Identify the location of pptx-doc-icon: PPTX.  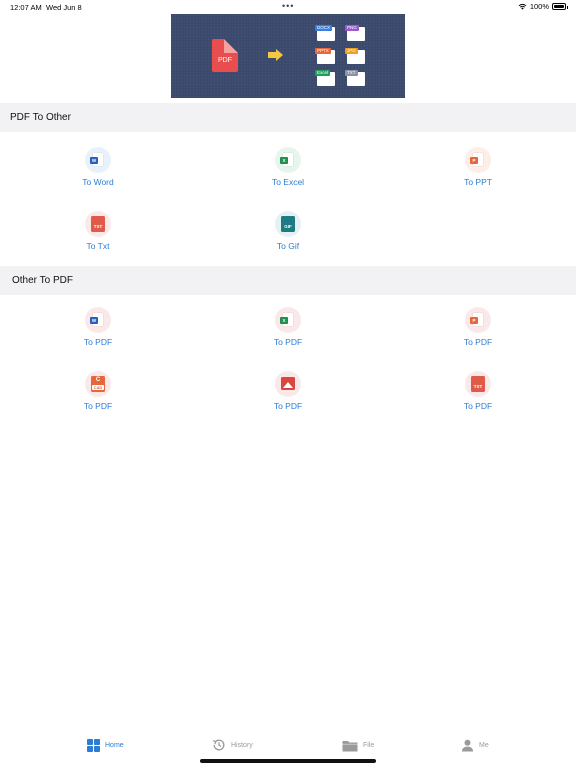
(325, 56).